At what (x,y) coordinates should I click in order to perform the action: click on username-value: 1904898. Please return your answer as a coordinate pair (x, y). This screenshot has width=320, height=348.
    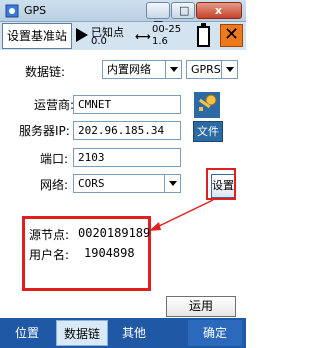
    Looking at the image, I should click on (109, 253).